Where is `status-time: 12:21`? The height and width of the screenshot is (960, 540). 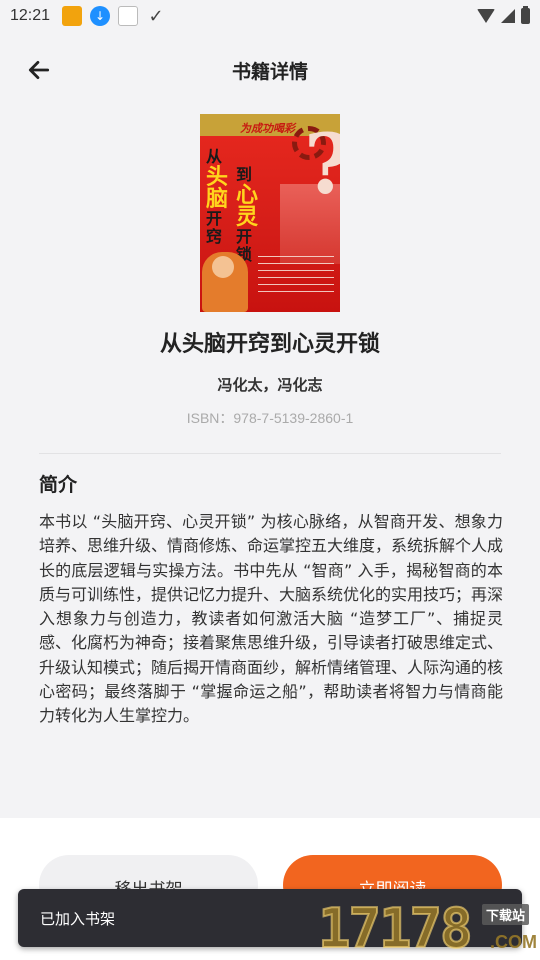
status-time: 12:21 is located at coordinates (30, 15).